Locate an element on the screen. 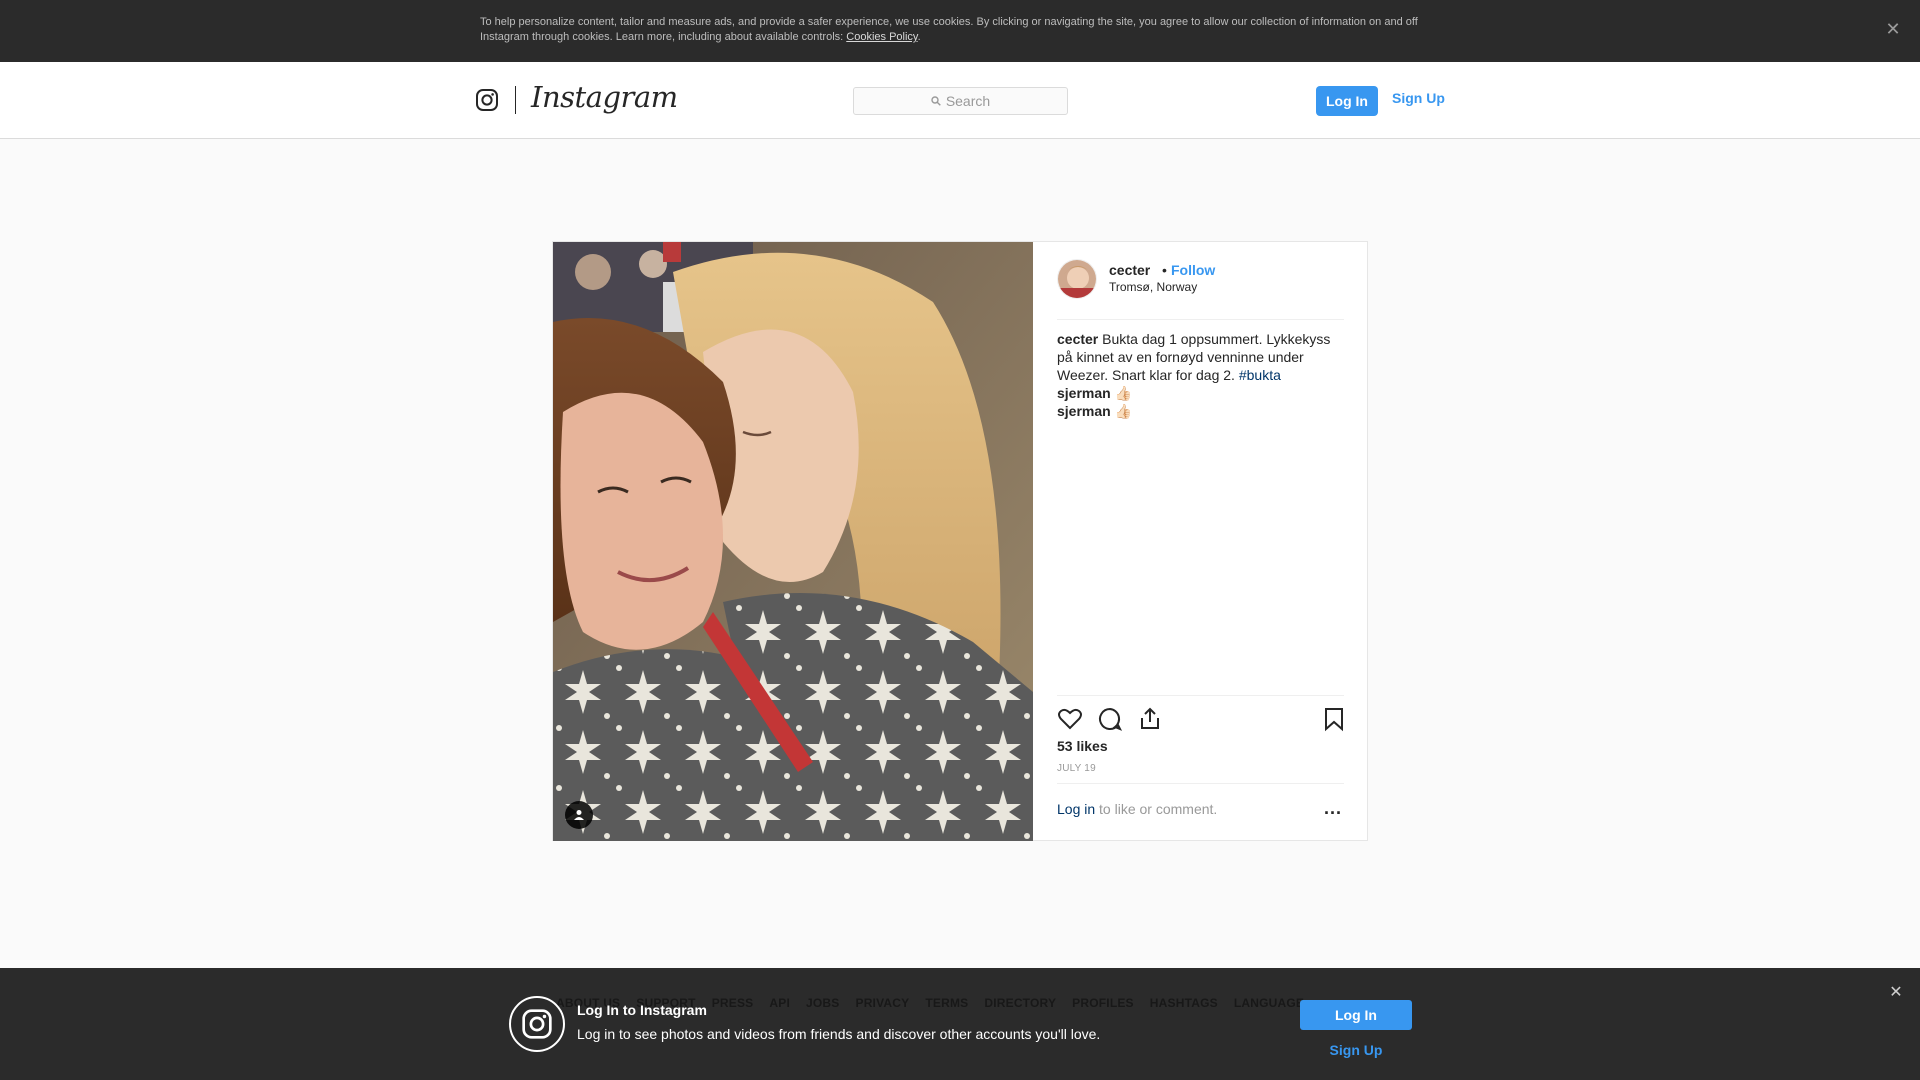 This screenshot has height=1080, width=1920. post-location: Tromsø, Norway is located at coordinates (1153, 287).